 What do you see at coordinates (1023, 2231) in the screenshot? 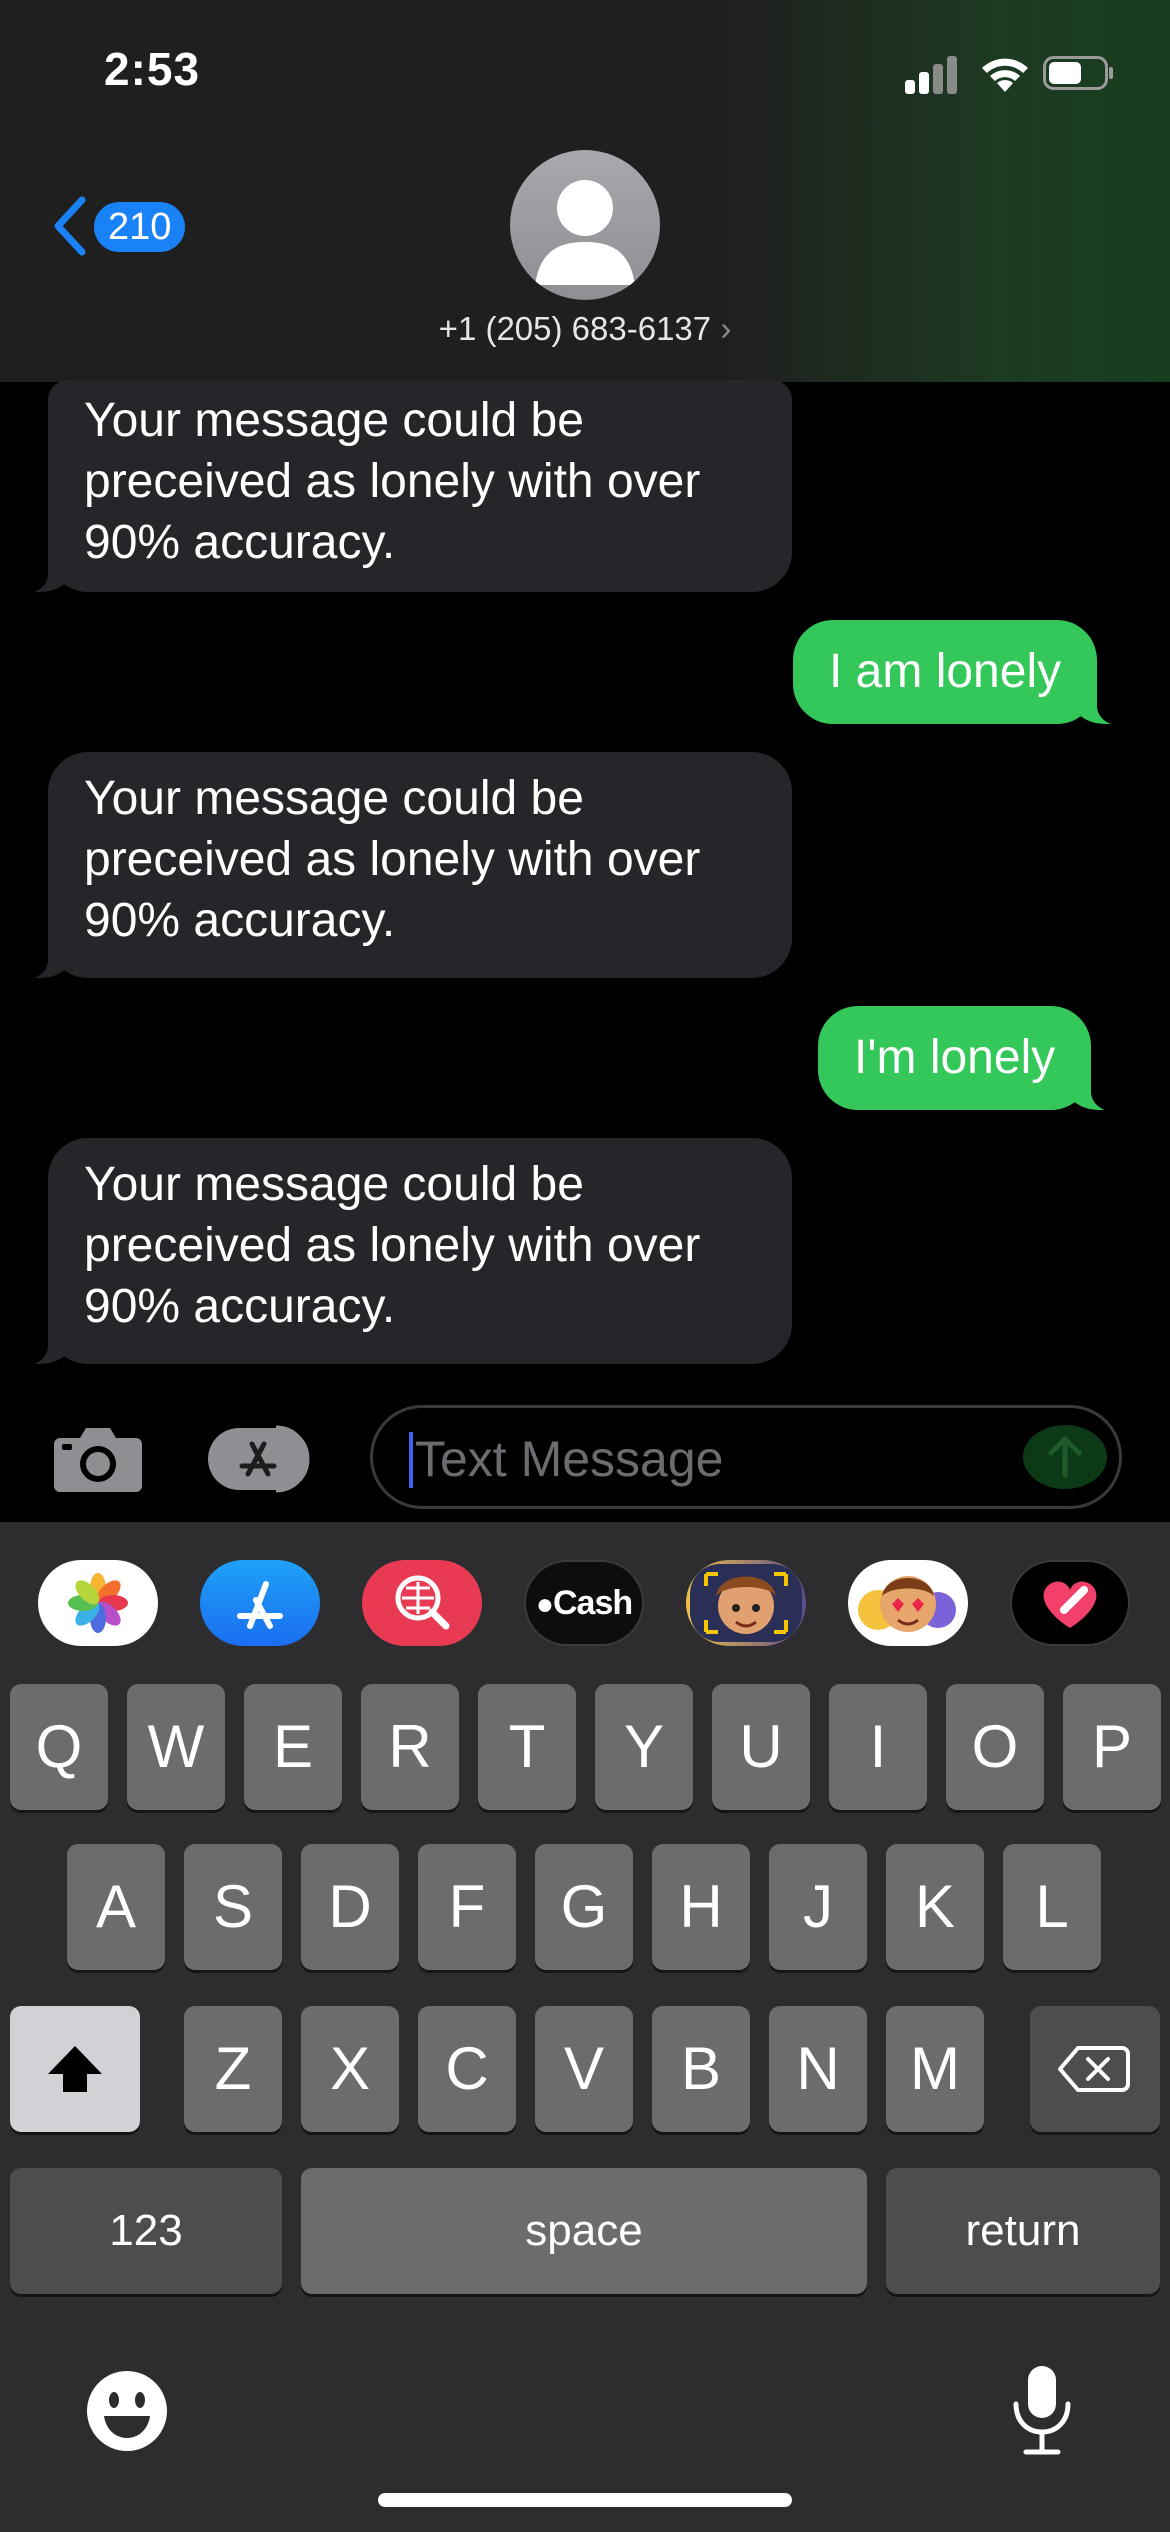
I see `return-key: return` at bounding box center [1023, 2231].